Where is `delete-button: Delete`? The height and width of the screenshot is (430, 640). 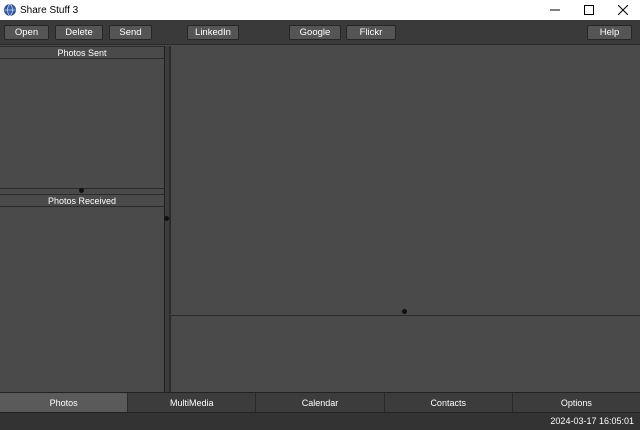 delete-button: Delete is located at coordinates (79, 32).